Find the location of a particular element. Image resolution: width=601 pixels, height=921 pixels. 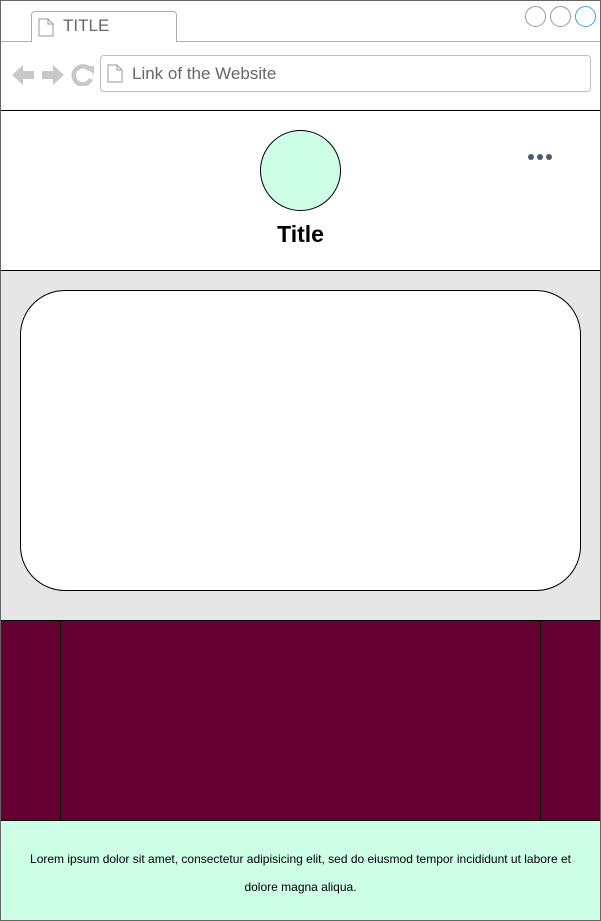

band-right-column is located at coordinates (570, 720).